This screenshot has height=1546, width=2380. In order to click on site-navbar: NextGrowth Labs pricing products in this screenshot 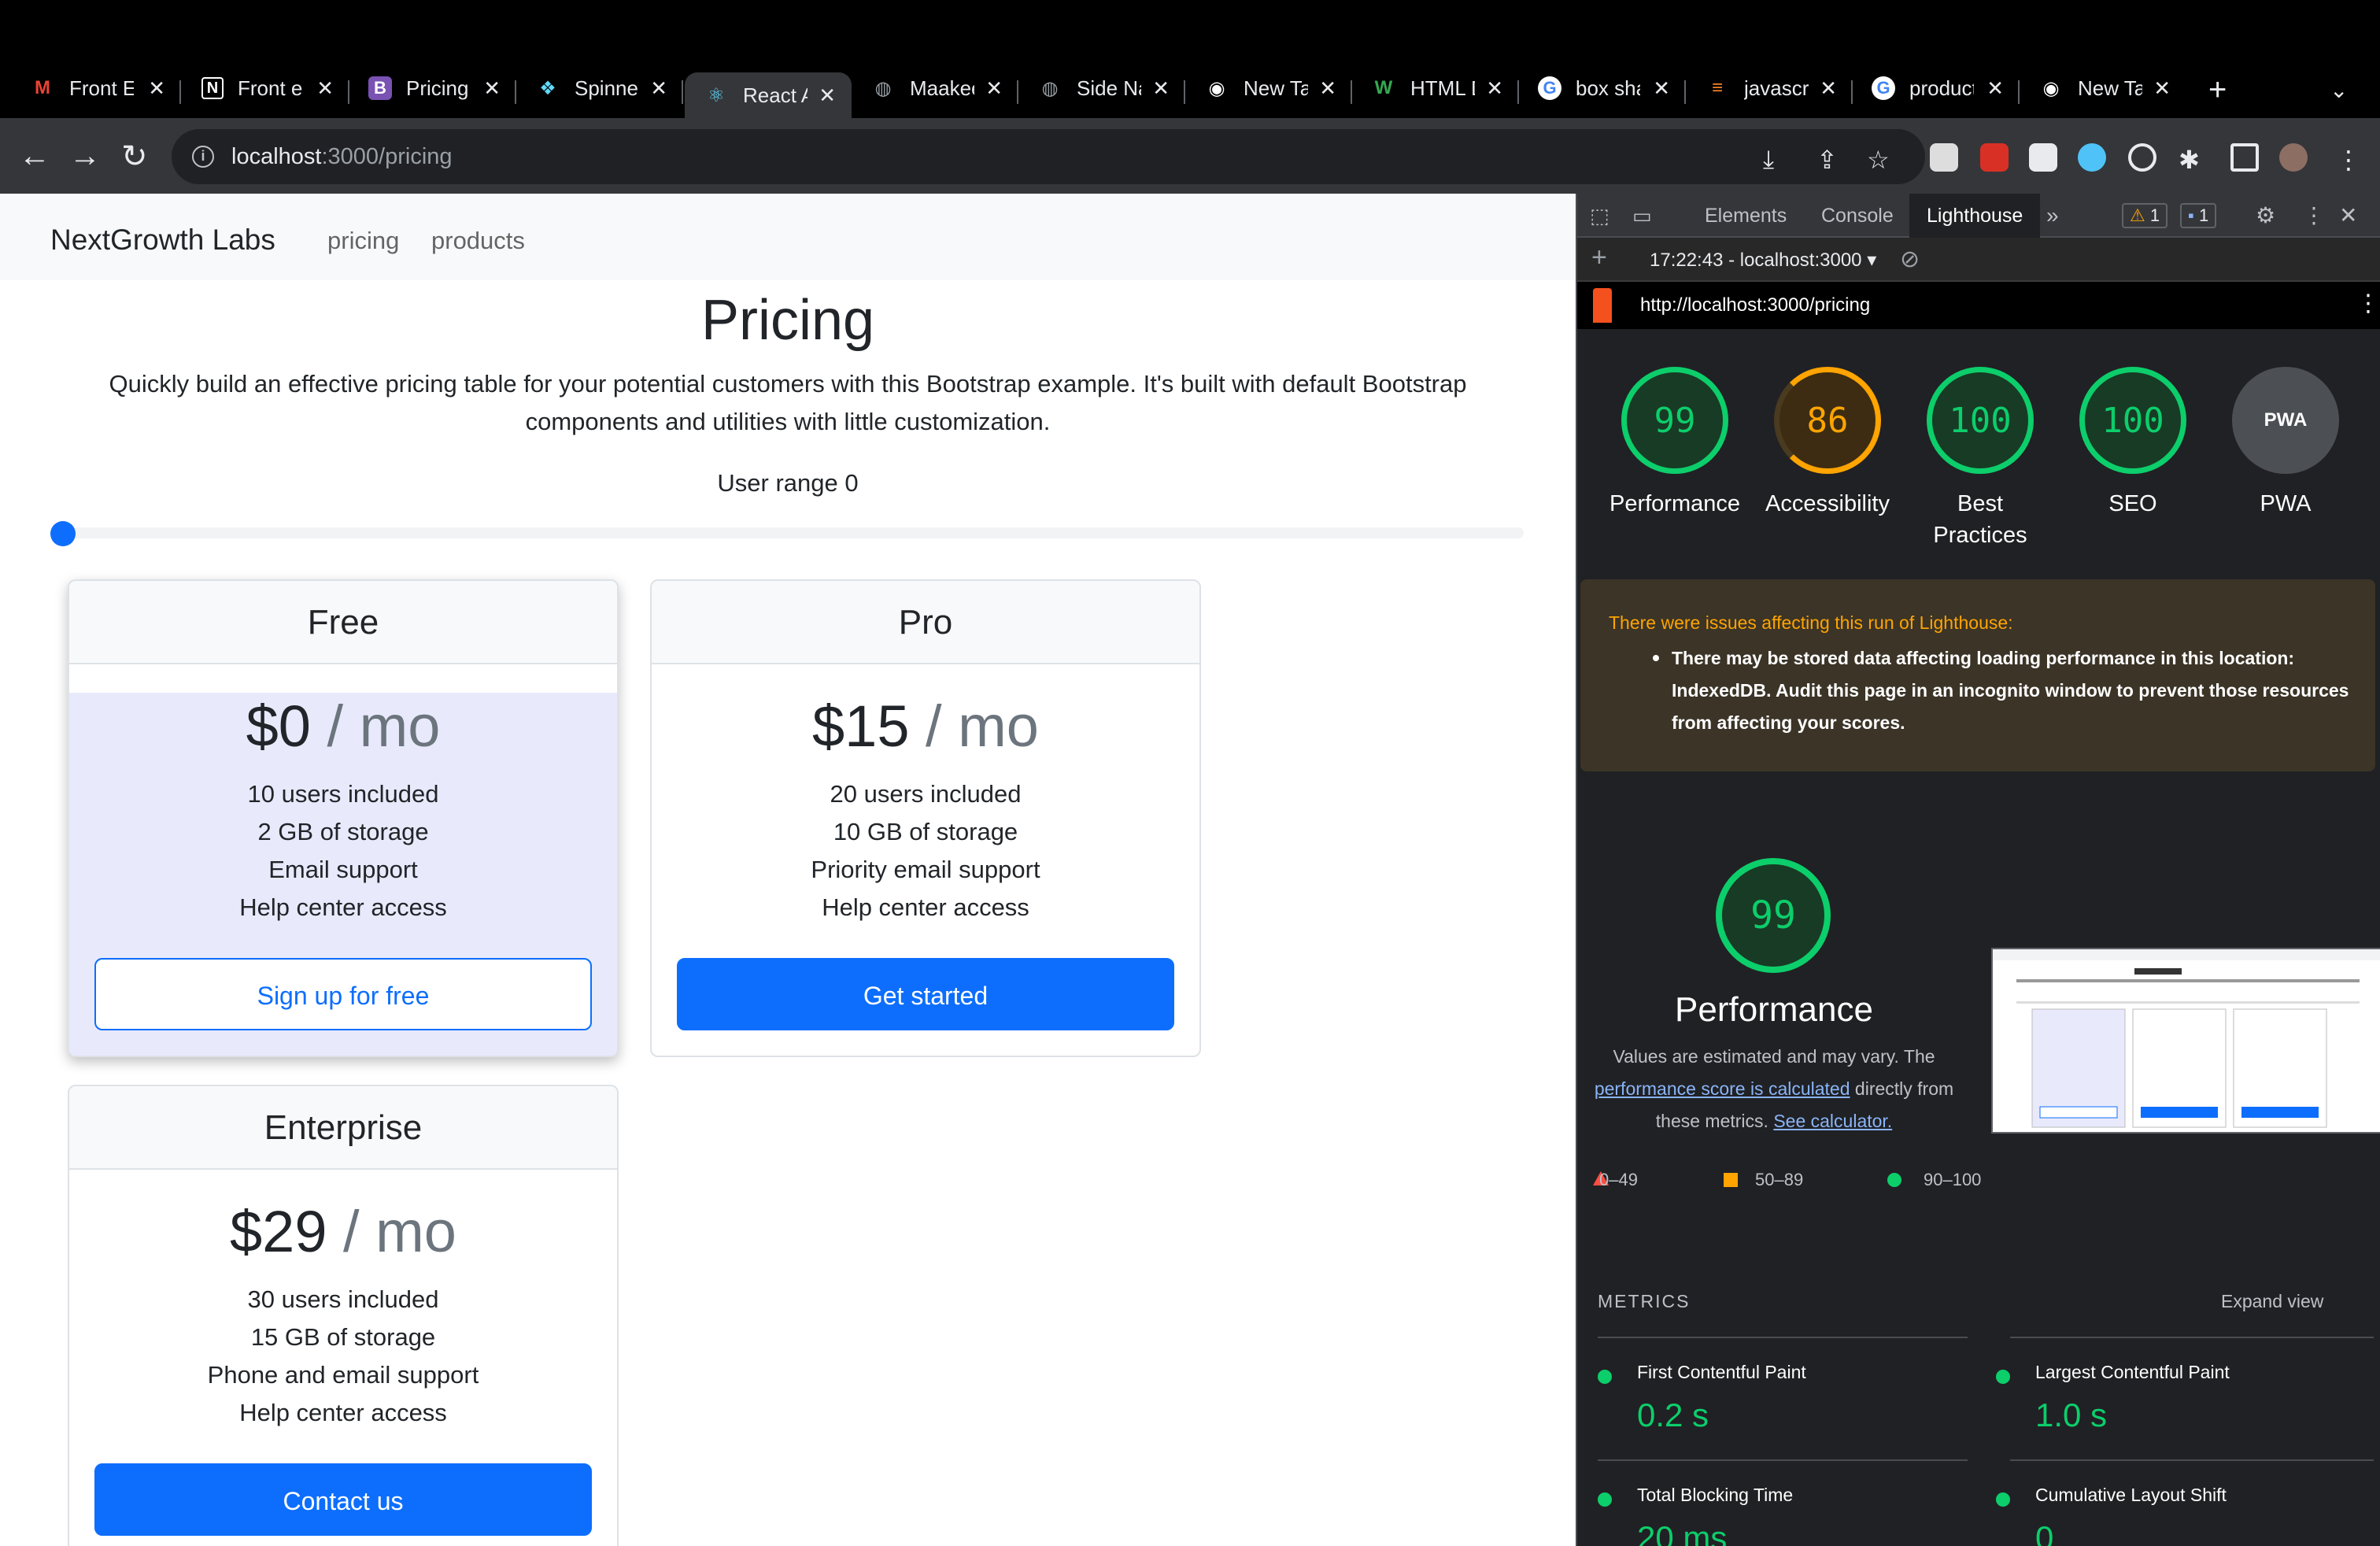, I will do `click(788, 237)`.